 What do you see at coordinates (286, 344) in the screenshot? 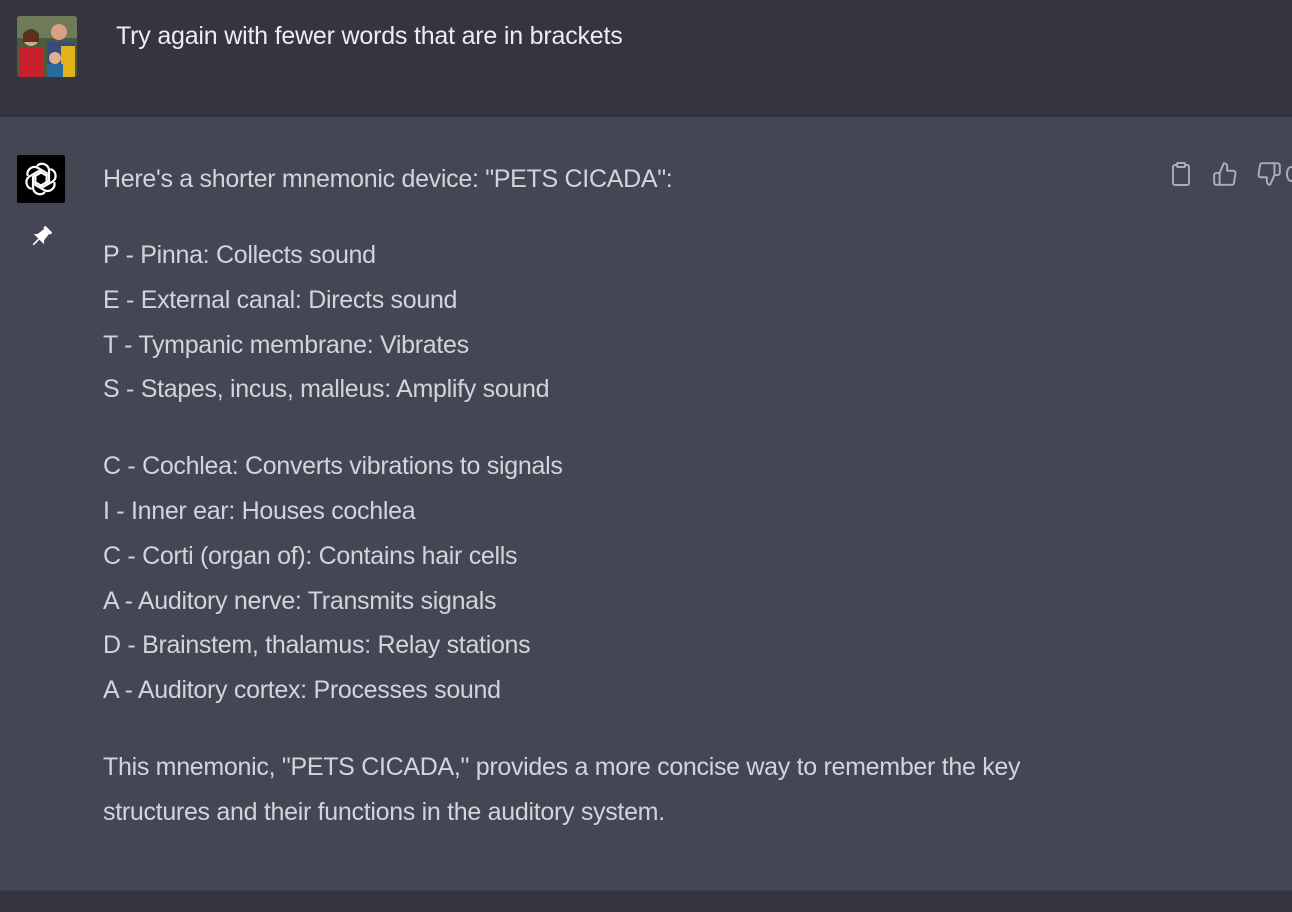
I see `list-item: T - Tympanic membrane: Vibrates` at bounding box center [286, 344].